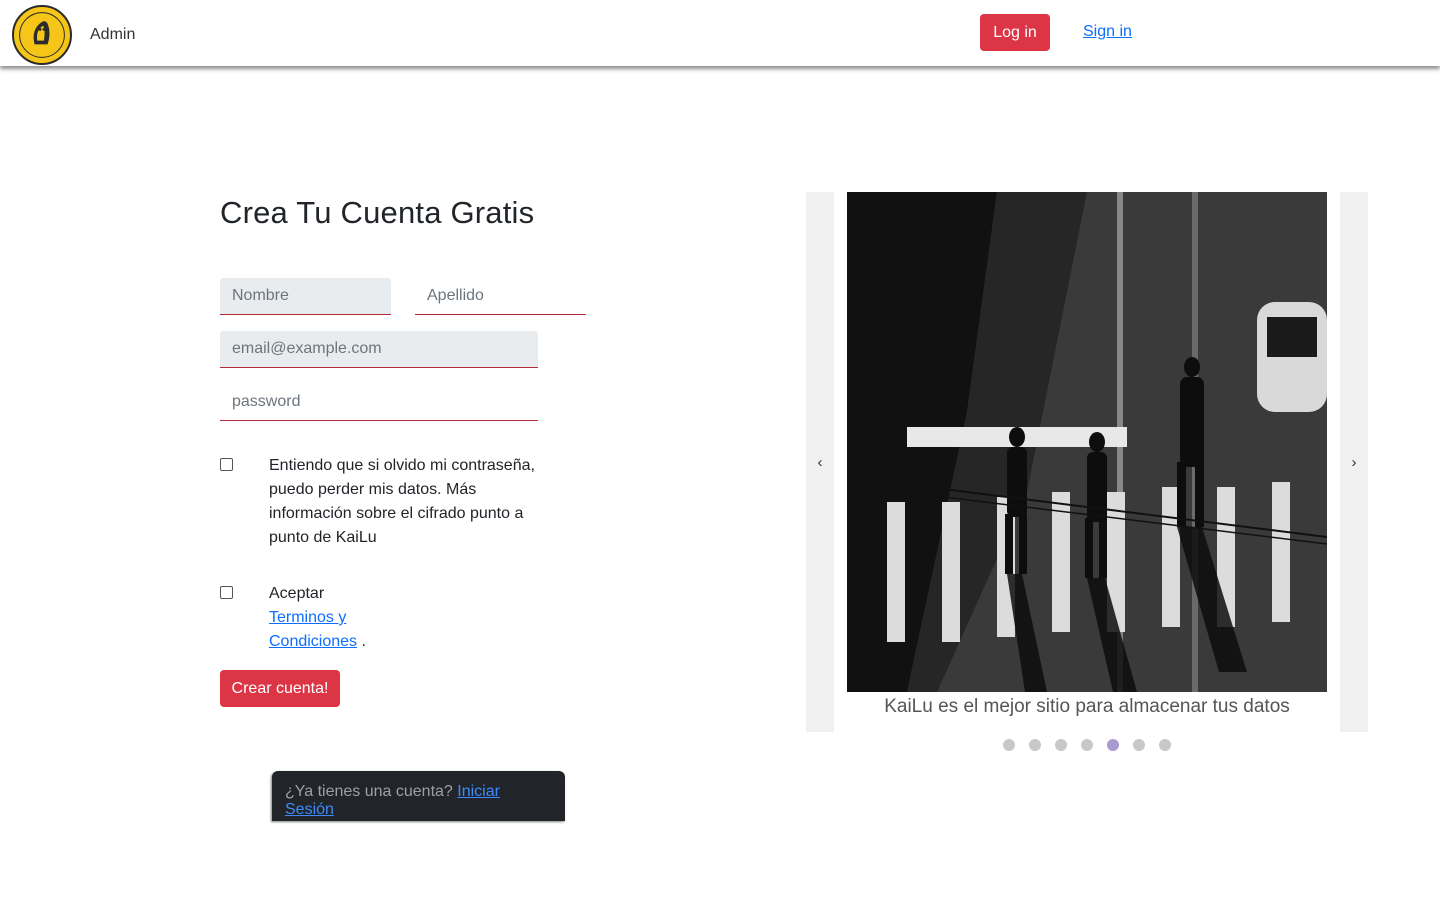 The height and width of the screenshot is (900, 1440). What do you see at coordinates (820, 462) in the screenshot?
I see `carousel-prev-button: ‹` at bounding box center [820, 462].